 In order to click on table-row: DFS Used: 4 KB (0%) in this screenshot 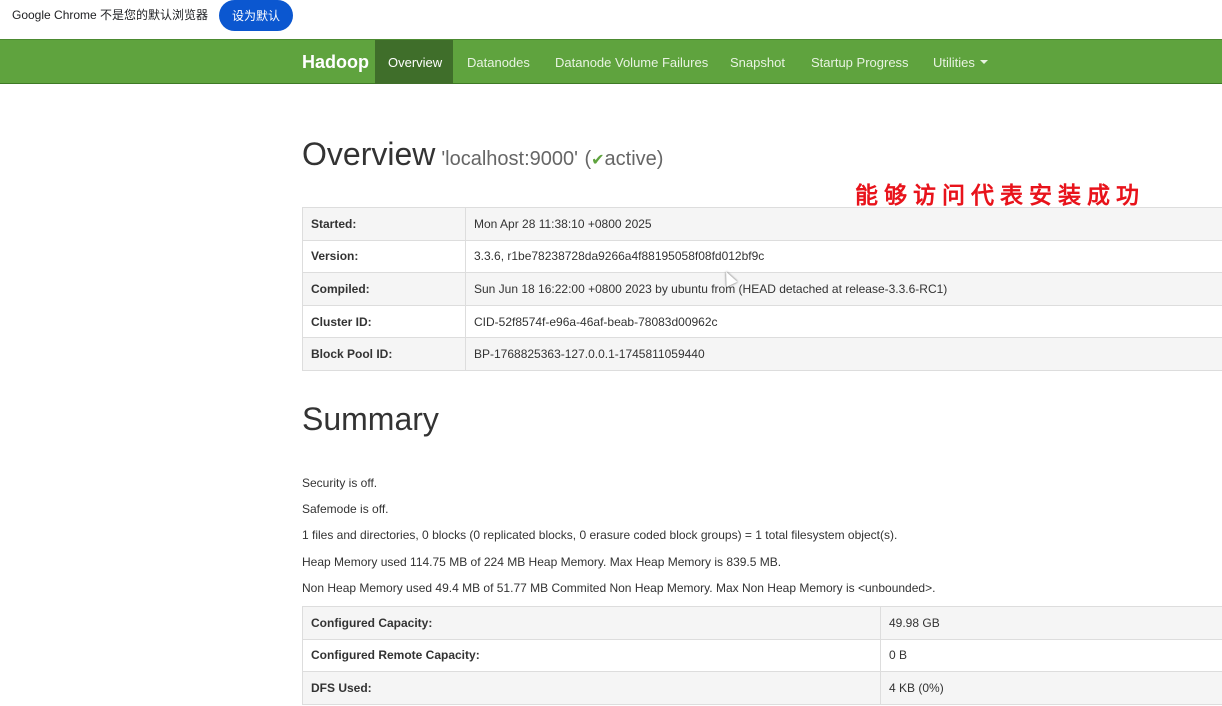, I will do `click(762, 688)`.